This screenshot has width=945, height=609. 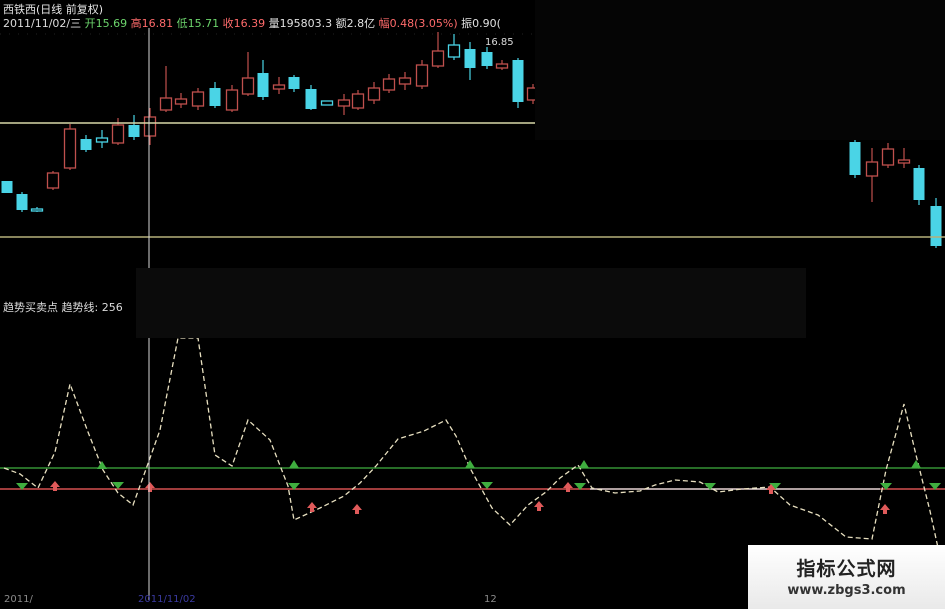 What do you see at coordinates (846, 590) in the screenshot?
I see `watermark-url: www.zbgs3.com` at bounding box center [846, 590].